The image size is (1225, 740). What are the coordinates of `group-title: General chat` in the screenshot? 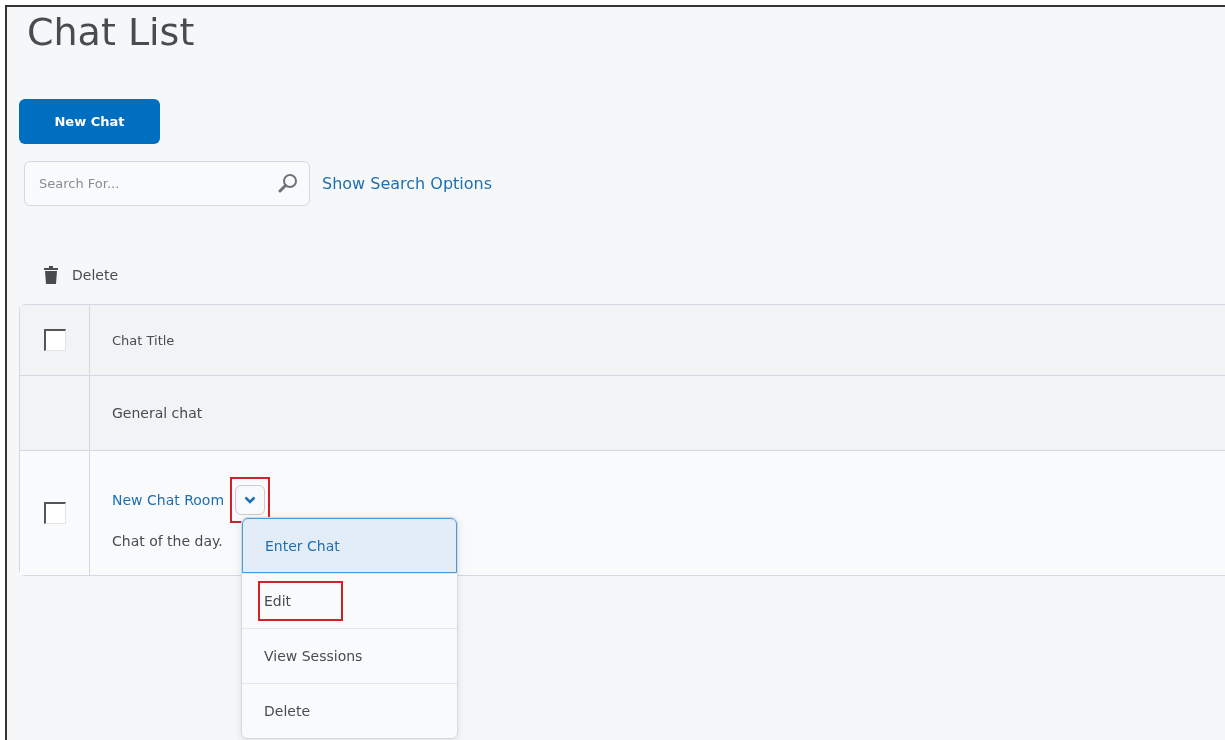 It's located at (157, 413).